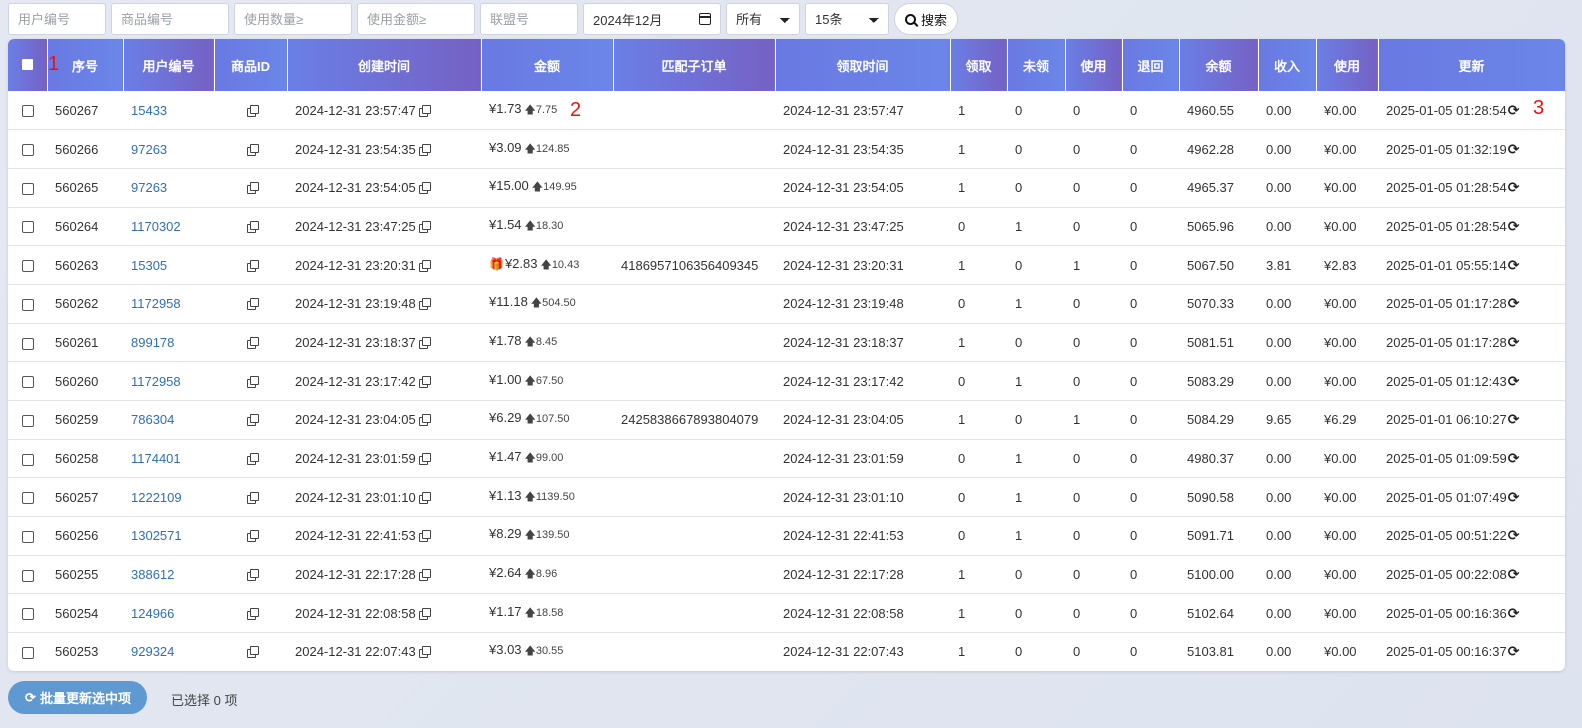  Describe the element at coordinates (156, 497) in the screenshot. I see `user-id-link: 1222109` at that location.